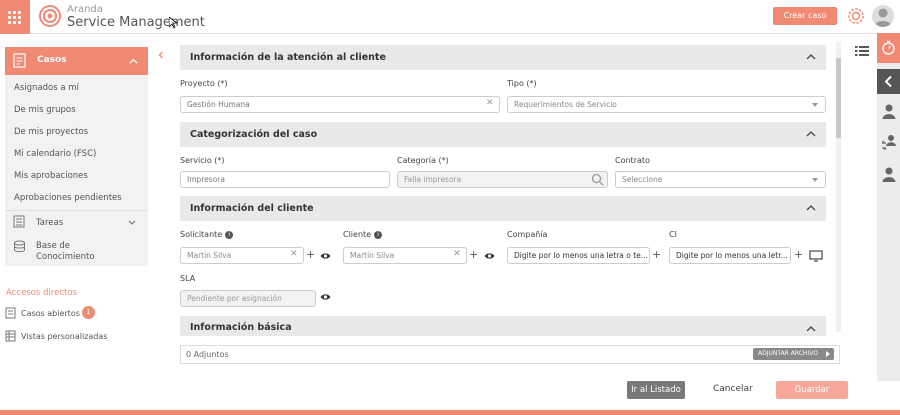  Describe the element at coordinates (50, 313) in the screenshot. I see `shortcut-label: Casos abiertos` at that location.